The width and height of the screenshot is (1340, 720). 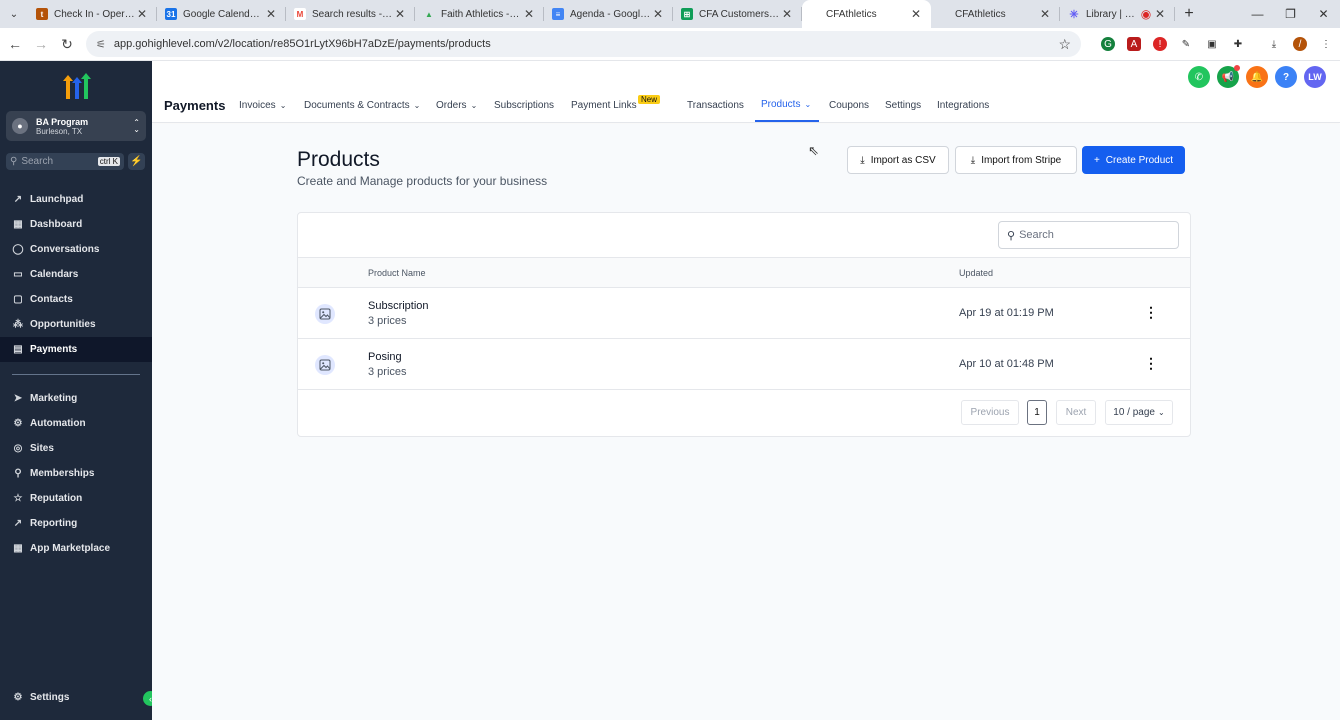 I want to click on site-info-icon: ⚟, so click(x=101, y=44).